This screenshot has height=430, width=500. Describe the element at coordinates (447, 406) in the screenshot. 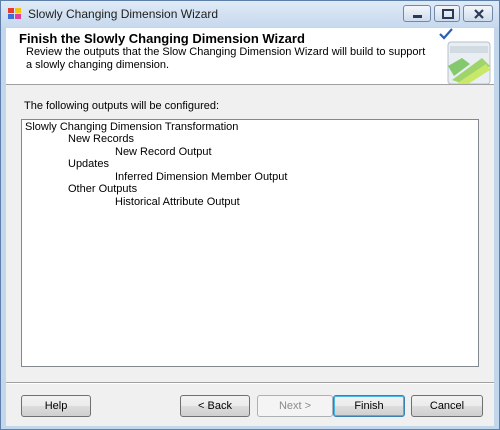

I see `cancel-button: Cancel` at that location.